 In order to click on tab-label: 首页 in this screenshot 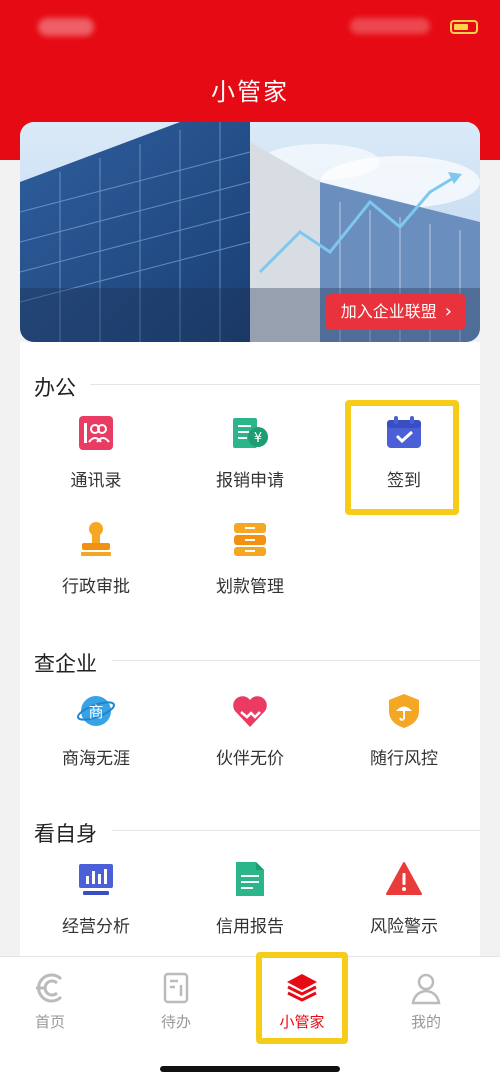, I will do `click(49, 1022)`.